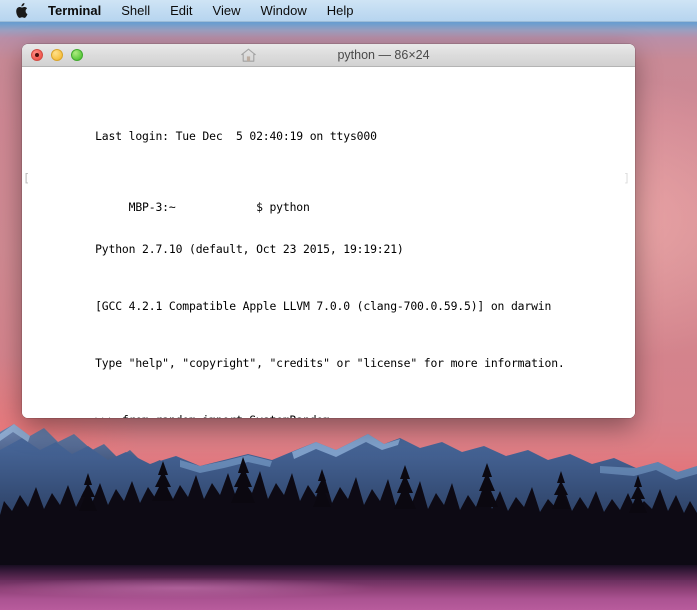 This screenshot has width=697, height=610. What do you see at coordinates (181, 11) in the screenshot?
I see `menu-item-edit: Edit` at bounding box center [181, 11].